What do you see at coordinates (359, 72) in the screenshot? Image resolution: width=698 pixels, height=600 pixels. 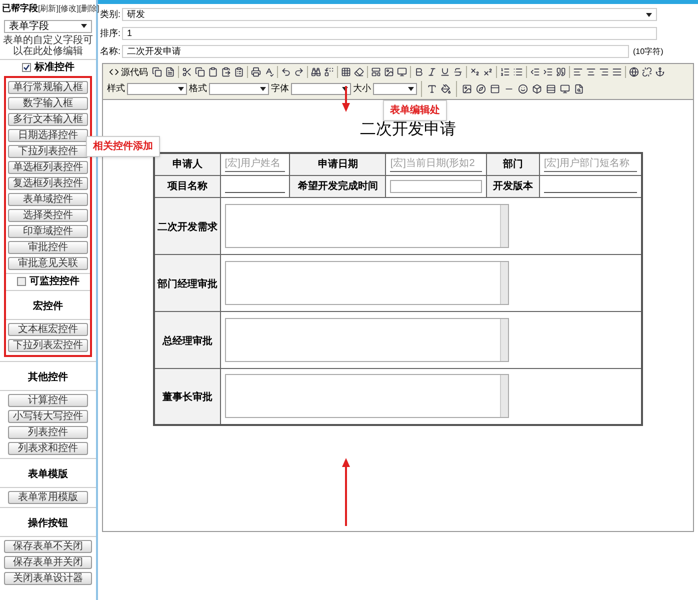 I see `eraser-icon` at bounding box center [359, 72].